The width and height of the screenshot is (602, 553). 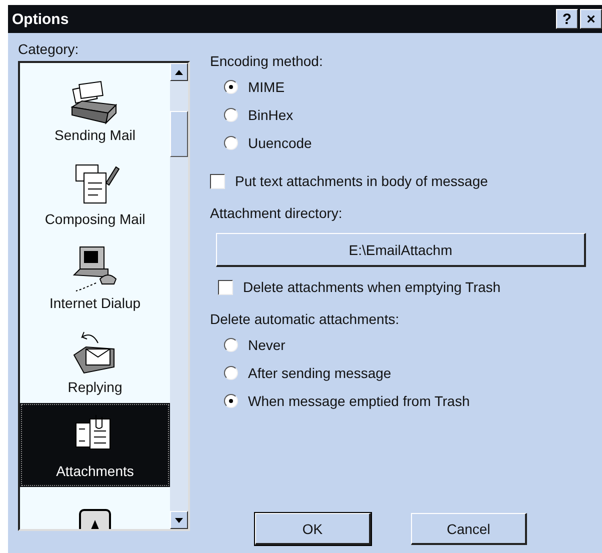 What do you see at coordinates (277, 213) in the screenshot?
I see `section-label: Attachment directory:` at bounding box center [277, 213].